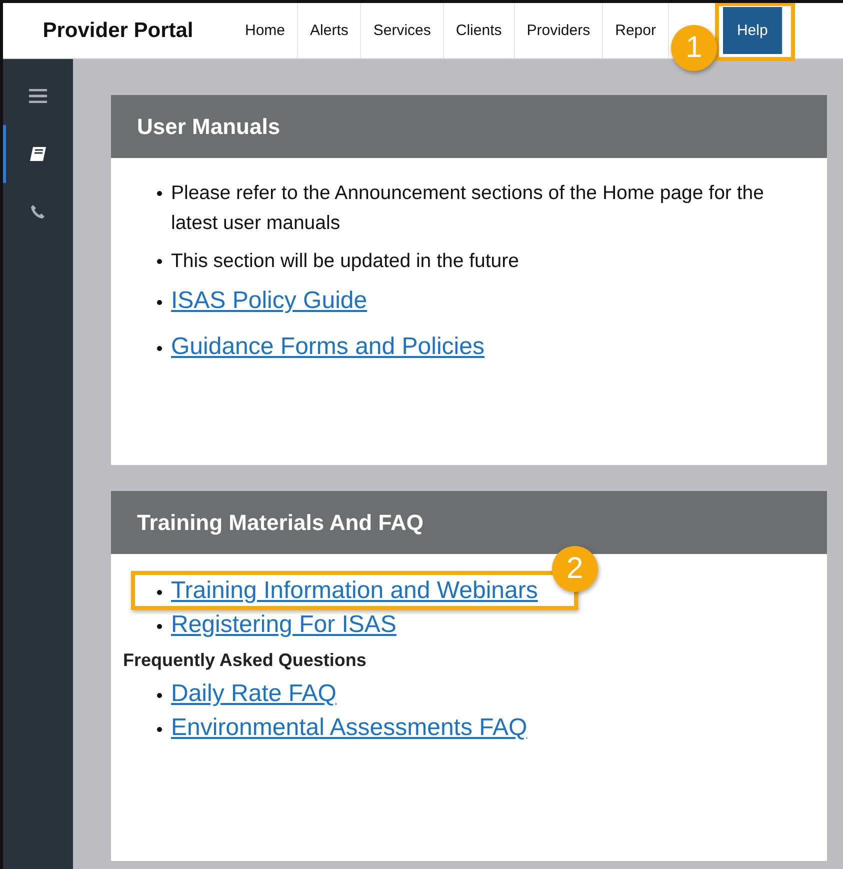  What do you see at coordinates (575, 569) in the screenshot?
I see `step-badge: 2` at bounding box center [575, 569].